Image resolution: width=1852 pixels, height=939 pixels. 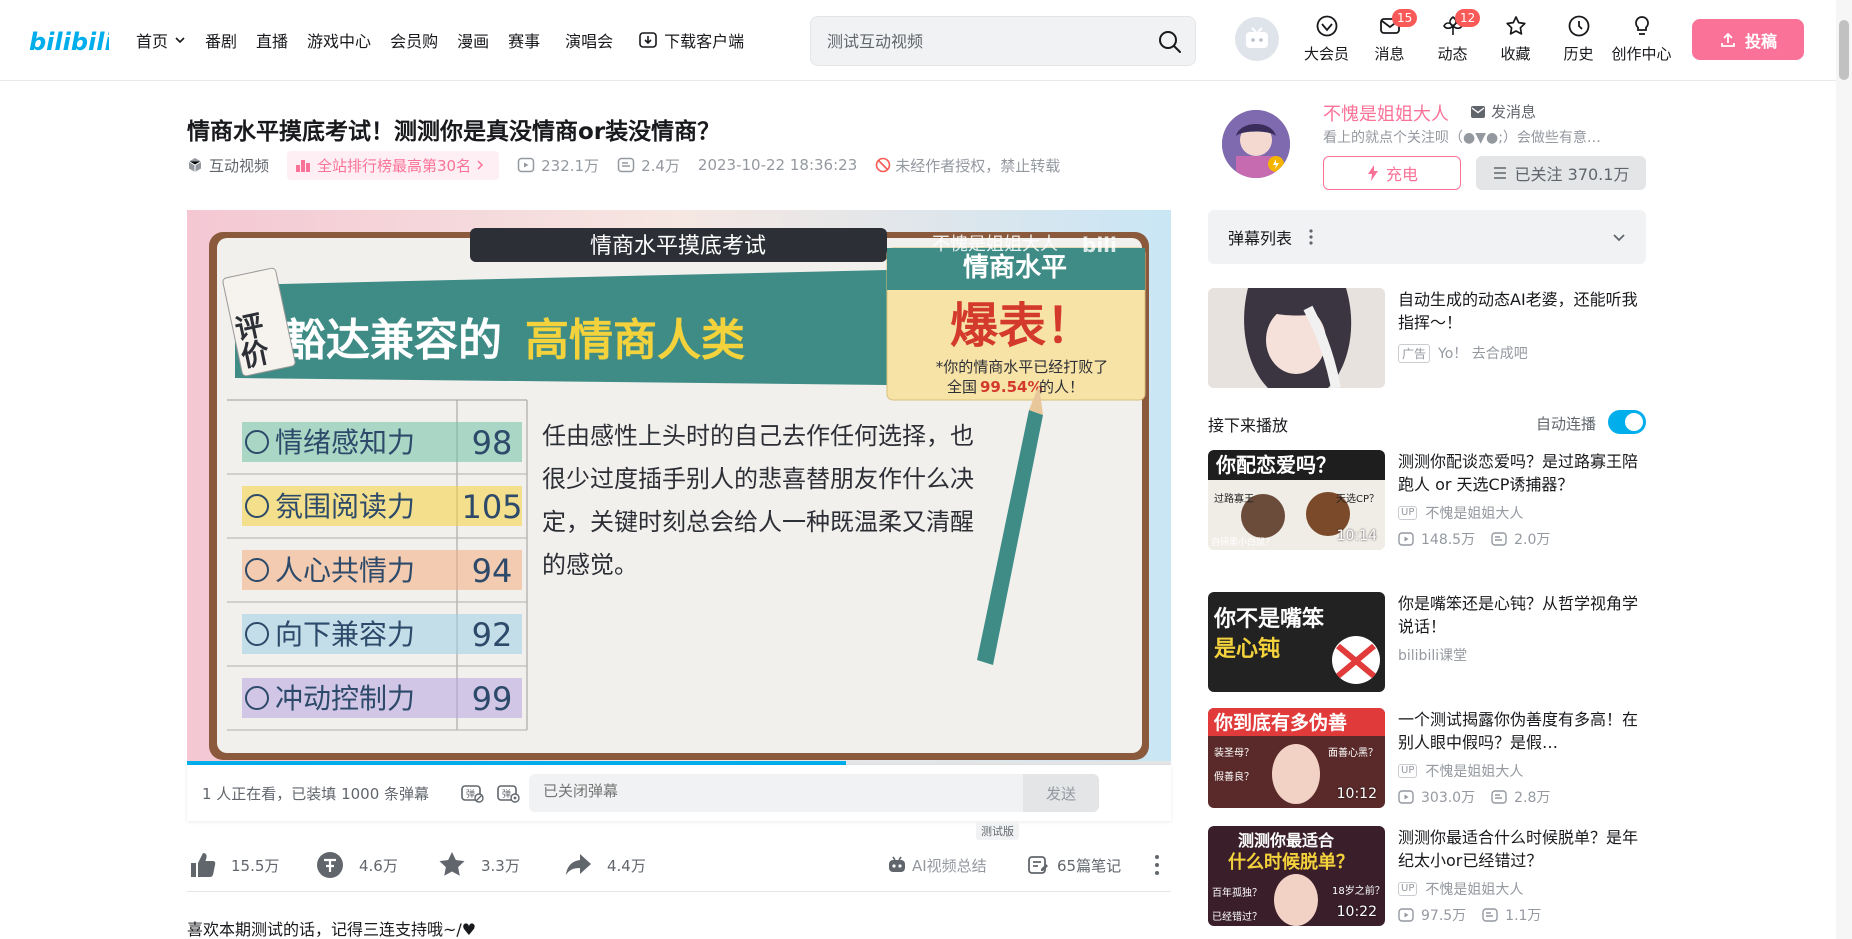 What do you see at coordinates (339, 40) in the screenshot?
I see `nav-game-center: 游戏中心` at bounding box center [339, 40].